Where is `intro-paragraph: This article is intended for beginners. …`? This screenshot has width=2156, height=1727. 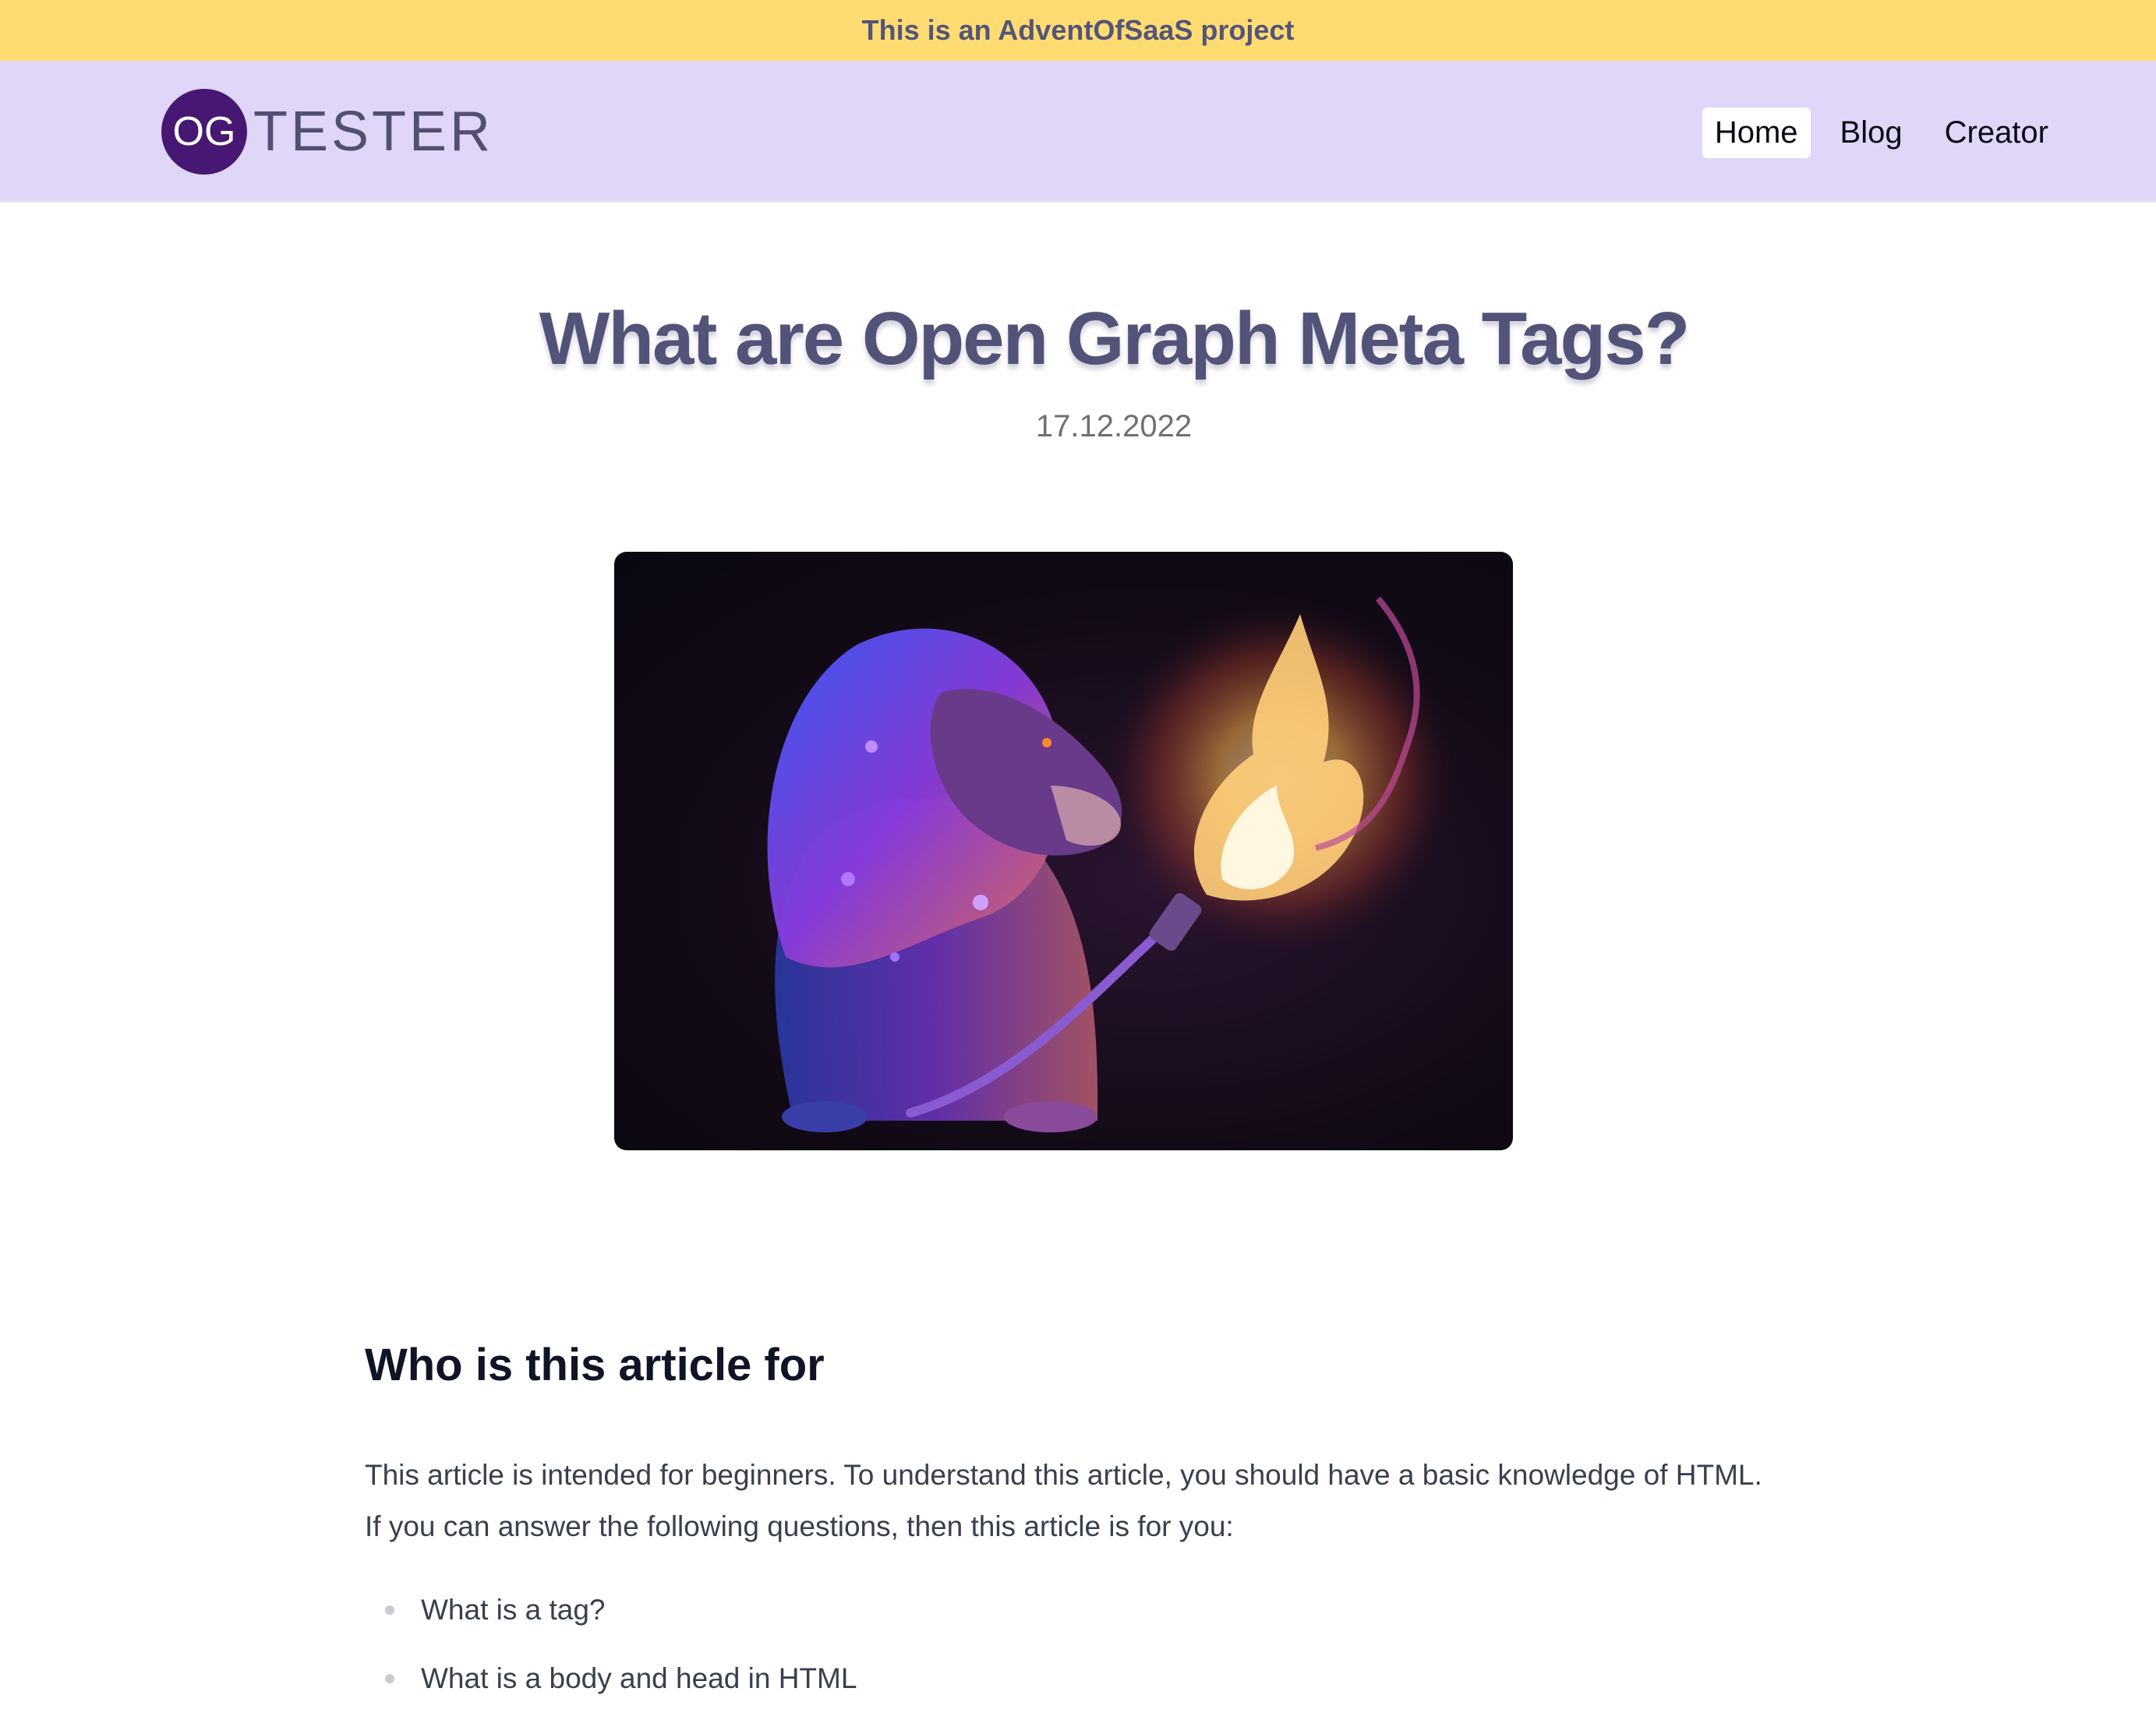
intro-paragraph: This article is intended for beginners. … is located at coordinates (1063, 1500).